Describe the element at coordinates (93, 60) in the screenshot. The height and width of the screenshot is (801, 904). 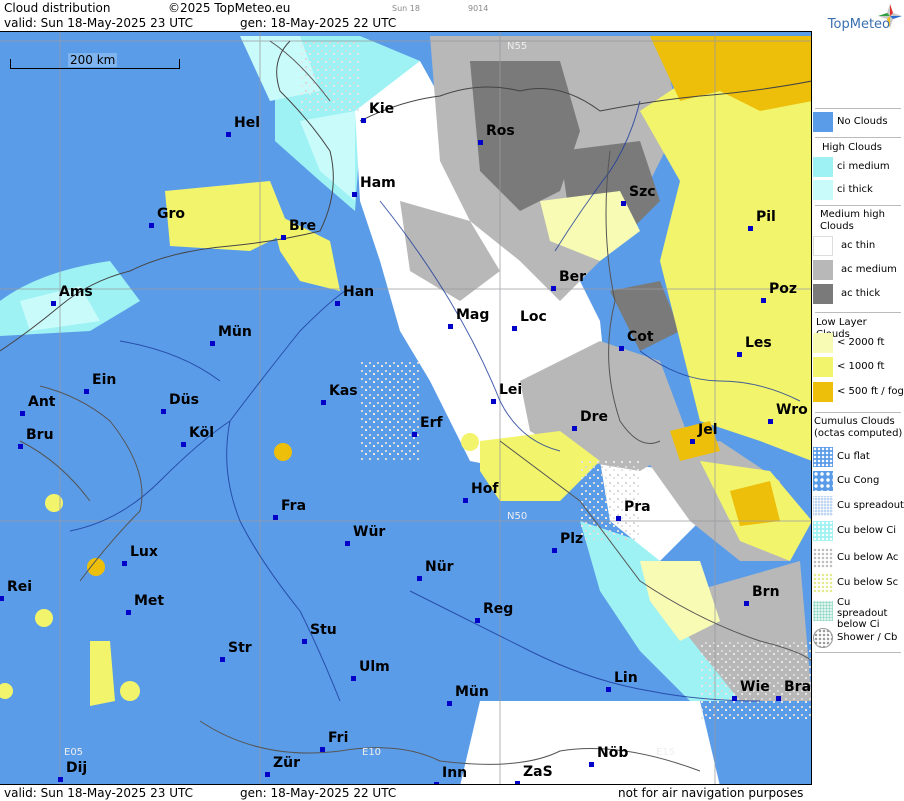
I see `scale-label: 200 km` at that location.